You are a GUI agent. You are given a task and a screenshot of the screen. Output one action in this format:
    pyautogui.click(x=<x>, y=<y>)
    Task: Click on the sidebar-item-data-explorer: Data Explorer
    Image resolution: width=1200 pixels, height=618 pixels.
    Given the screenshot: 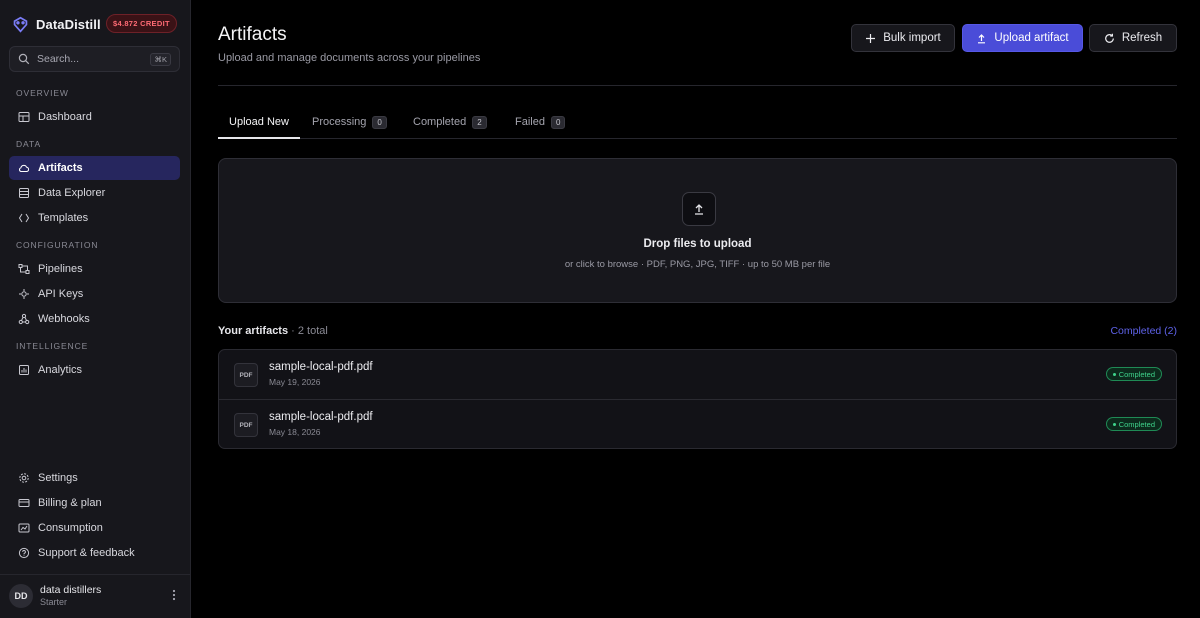 What is the action you would take?
    pyautogui.click(x=94, y=193)
    